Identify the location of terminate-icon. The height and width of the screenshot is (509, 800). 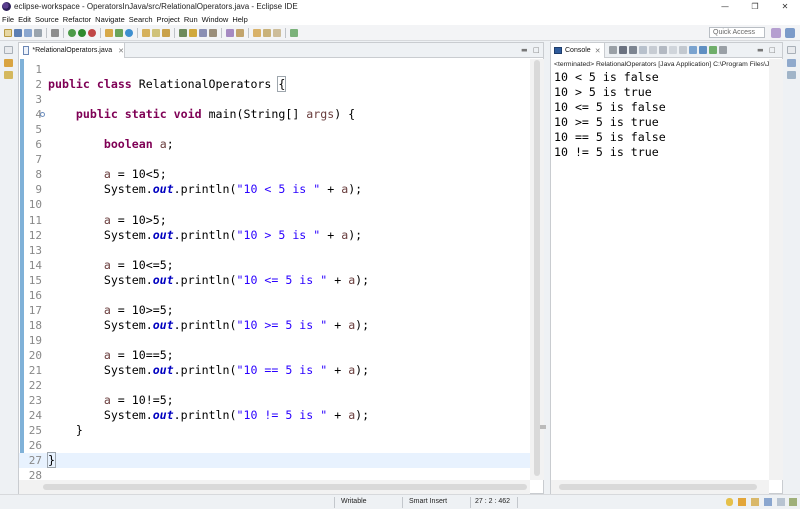
(613, 50).